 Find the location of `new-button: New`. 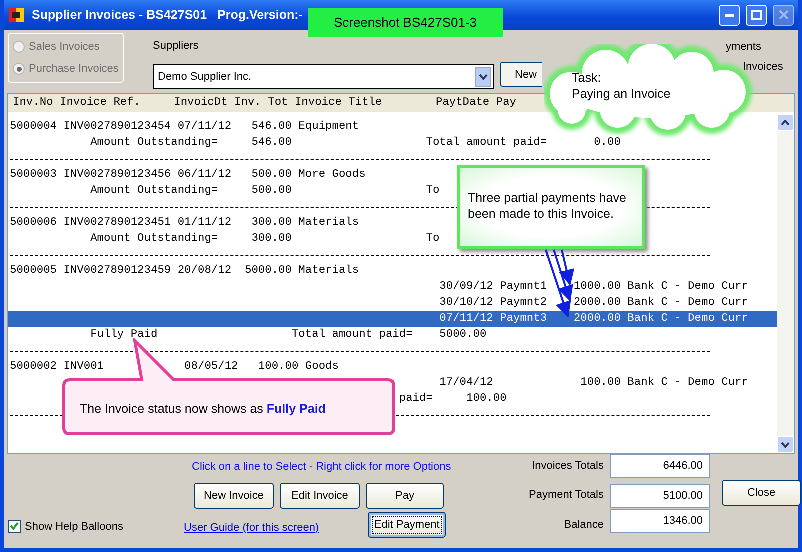

new-button: New is located at coordinates (521, 74).